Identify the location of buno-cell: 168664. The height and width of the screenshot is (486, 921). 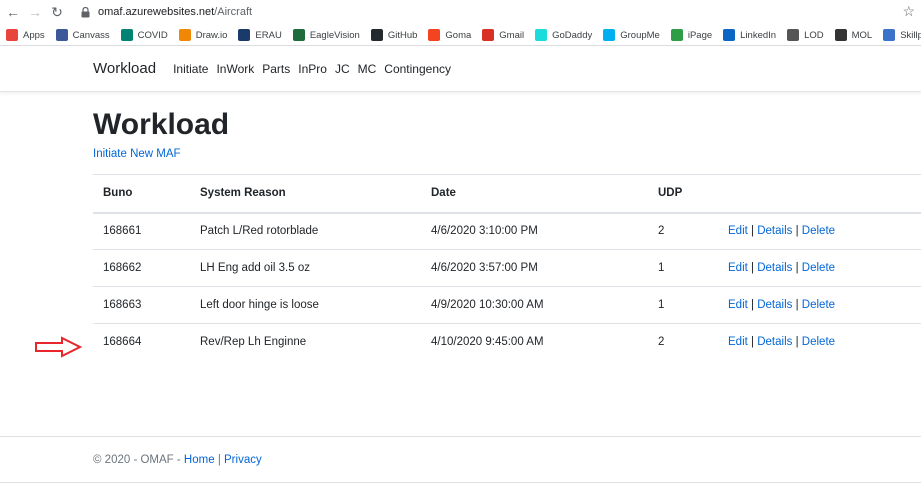
(141, 342).